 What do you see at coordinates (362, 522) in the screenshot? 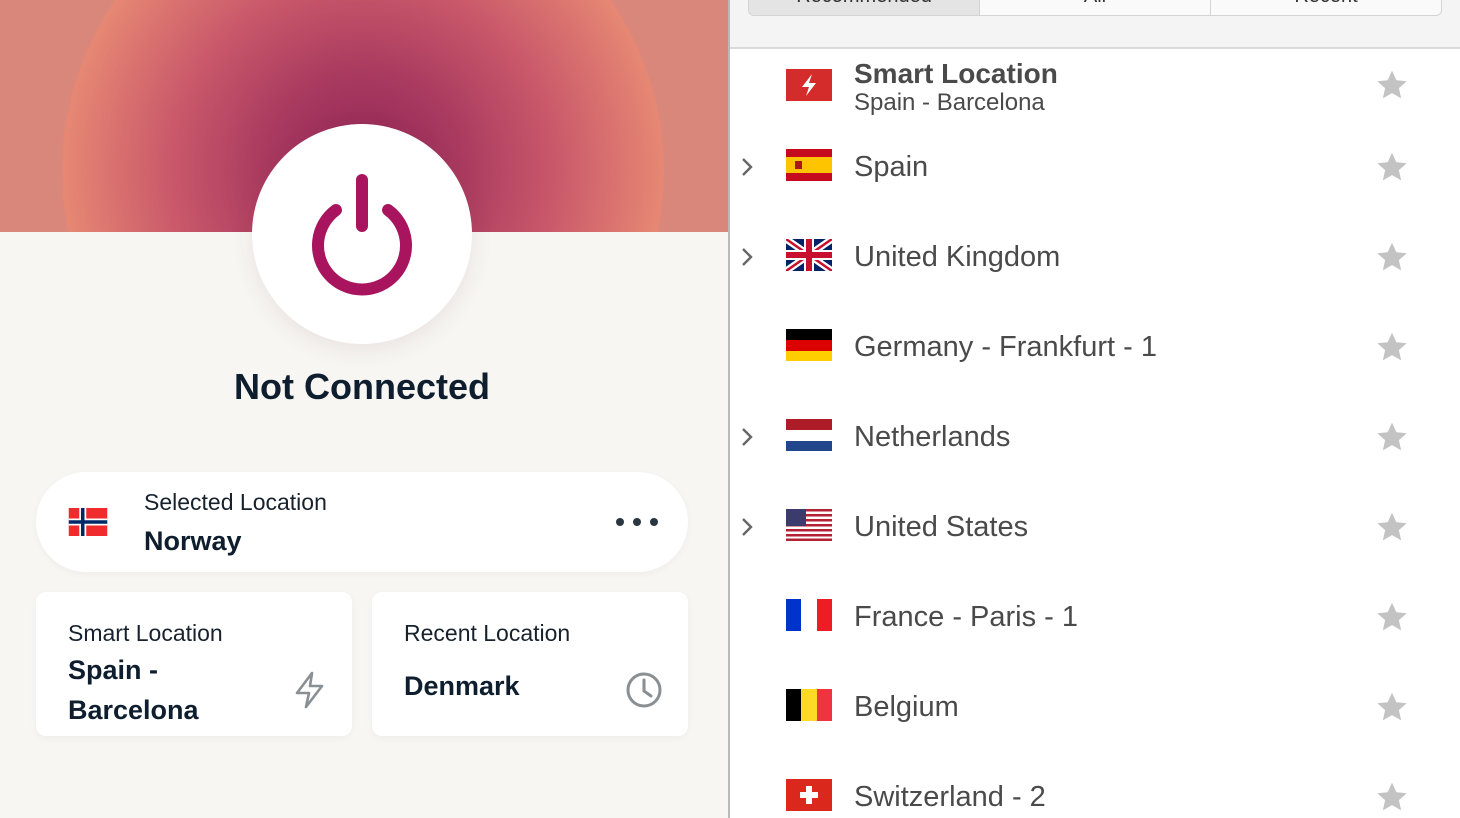
I see `selected-location-card: Selected Location Norway` at bounding box center [362, 522].